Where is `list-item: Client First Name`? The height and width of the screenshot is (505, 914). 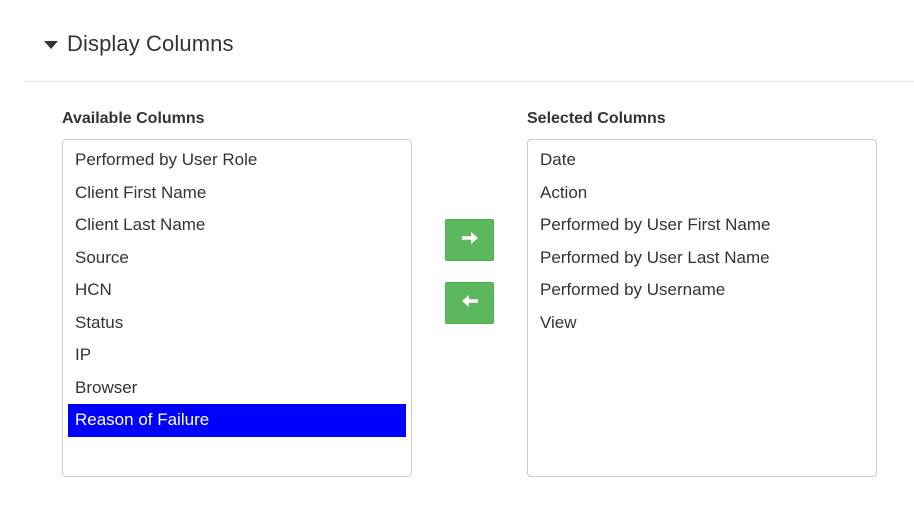 list-item: Client First Name is located at coordinates (237, 193).